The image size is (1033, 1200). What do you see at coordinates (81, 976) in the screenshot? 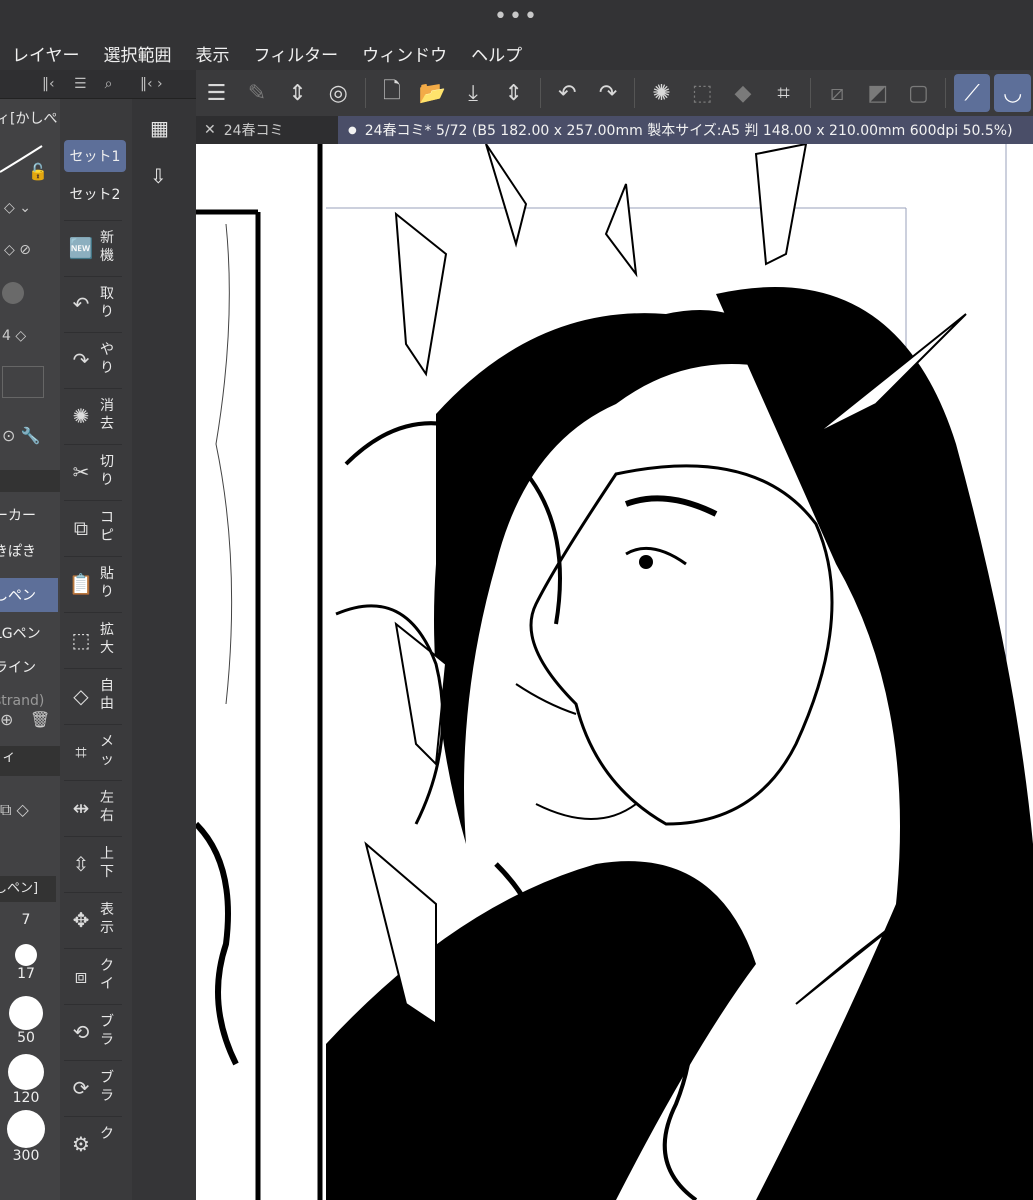
I see `quick-icon: ⧈` at bounding box center [81, 976].